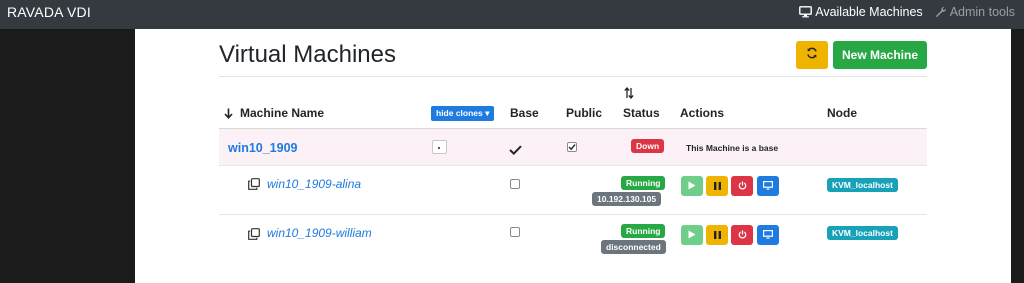  I want to click on header-status: Status, so click(641, 113).